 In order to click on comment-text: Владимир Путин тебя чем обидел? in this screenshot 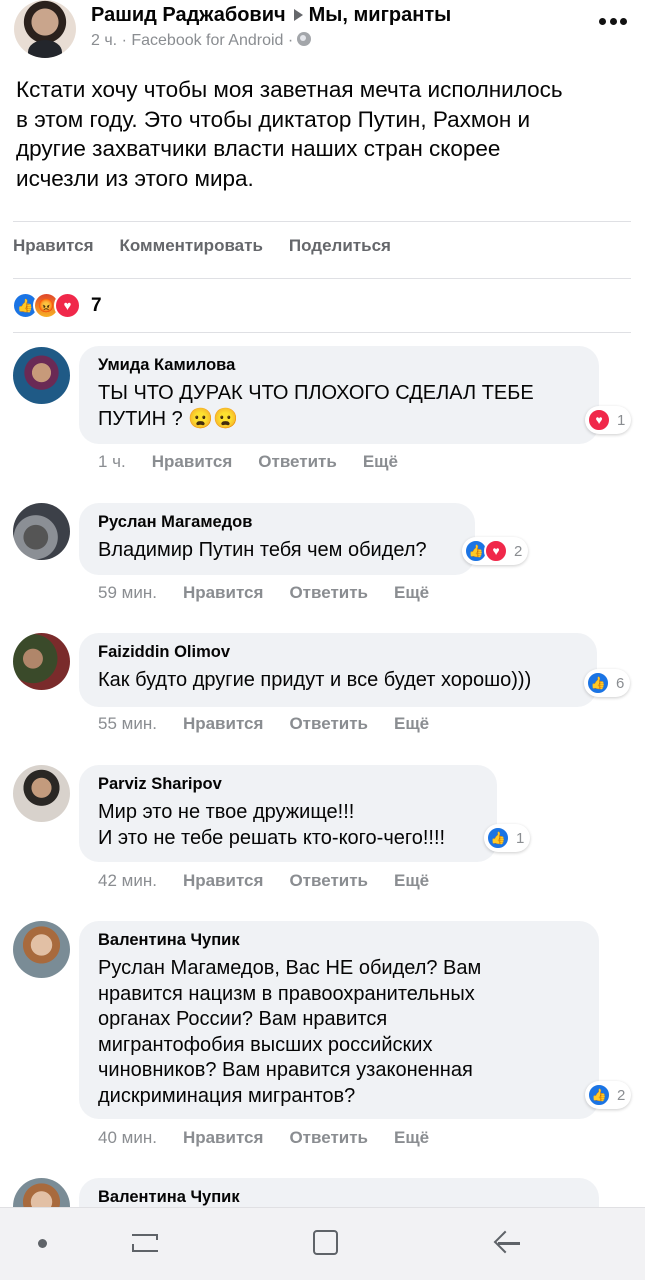, I will do `click(262, 550)`.